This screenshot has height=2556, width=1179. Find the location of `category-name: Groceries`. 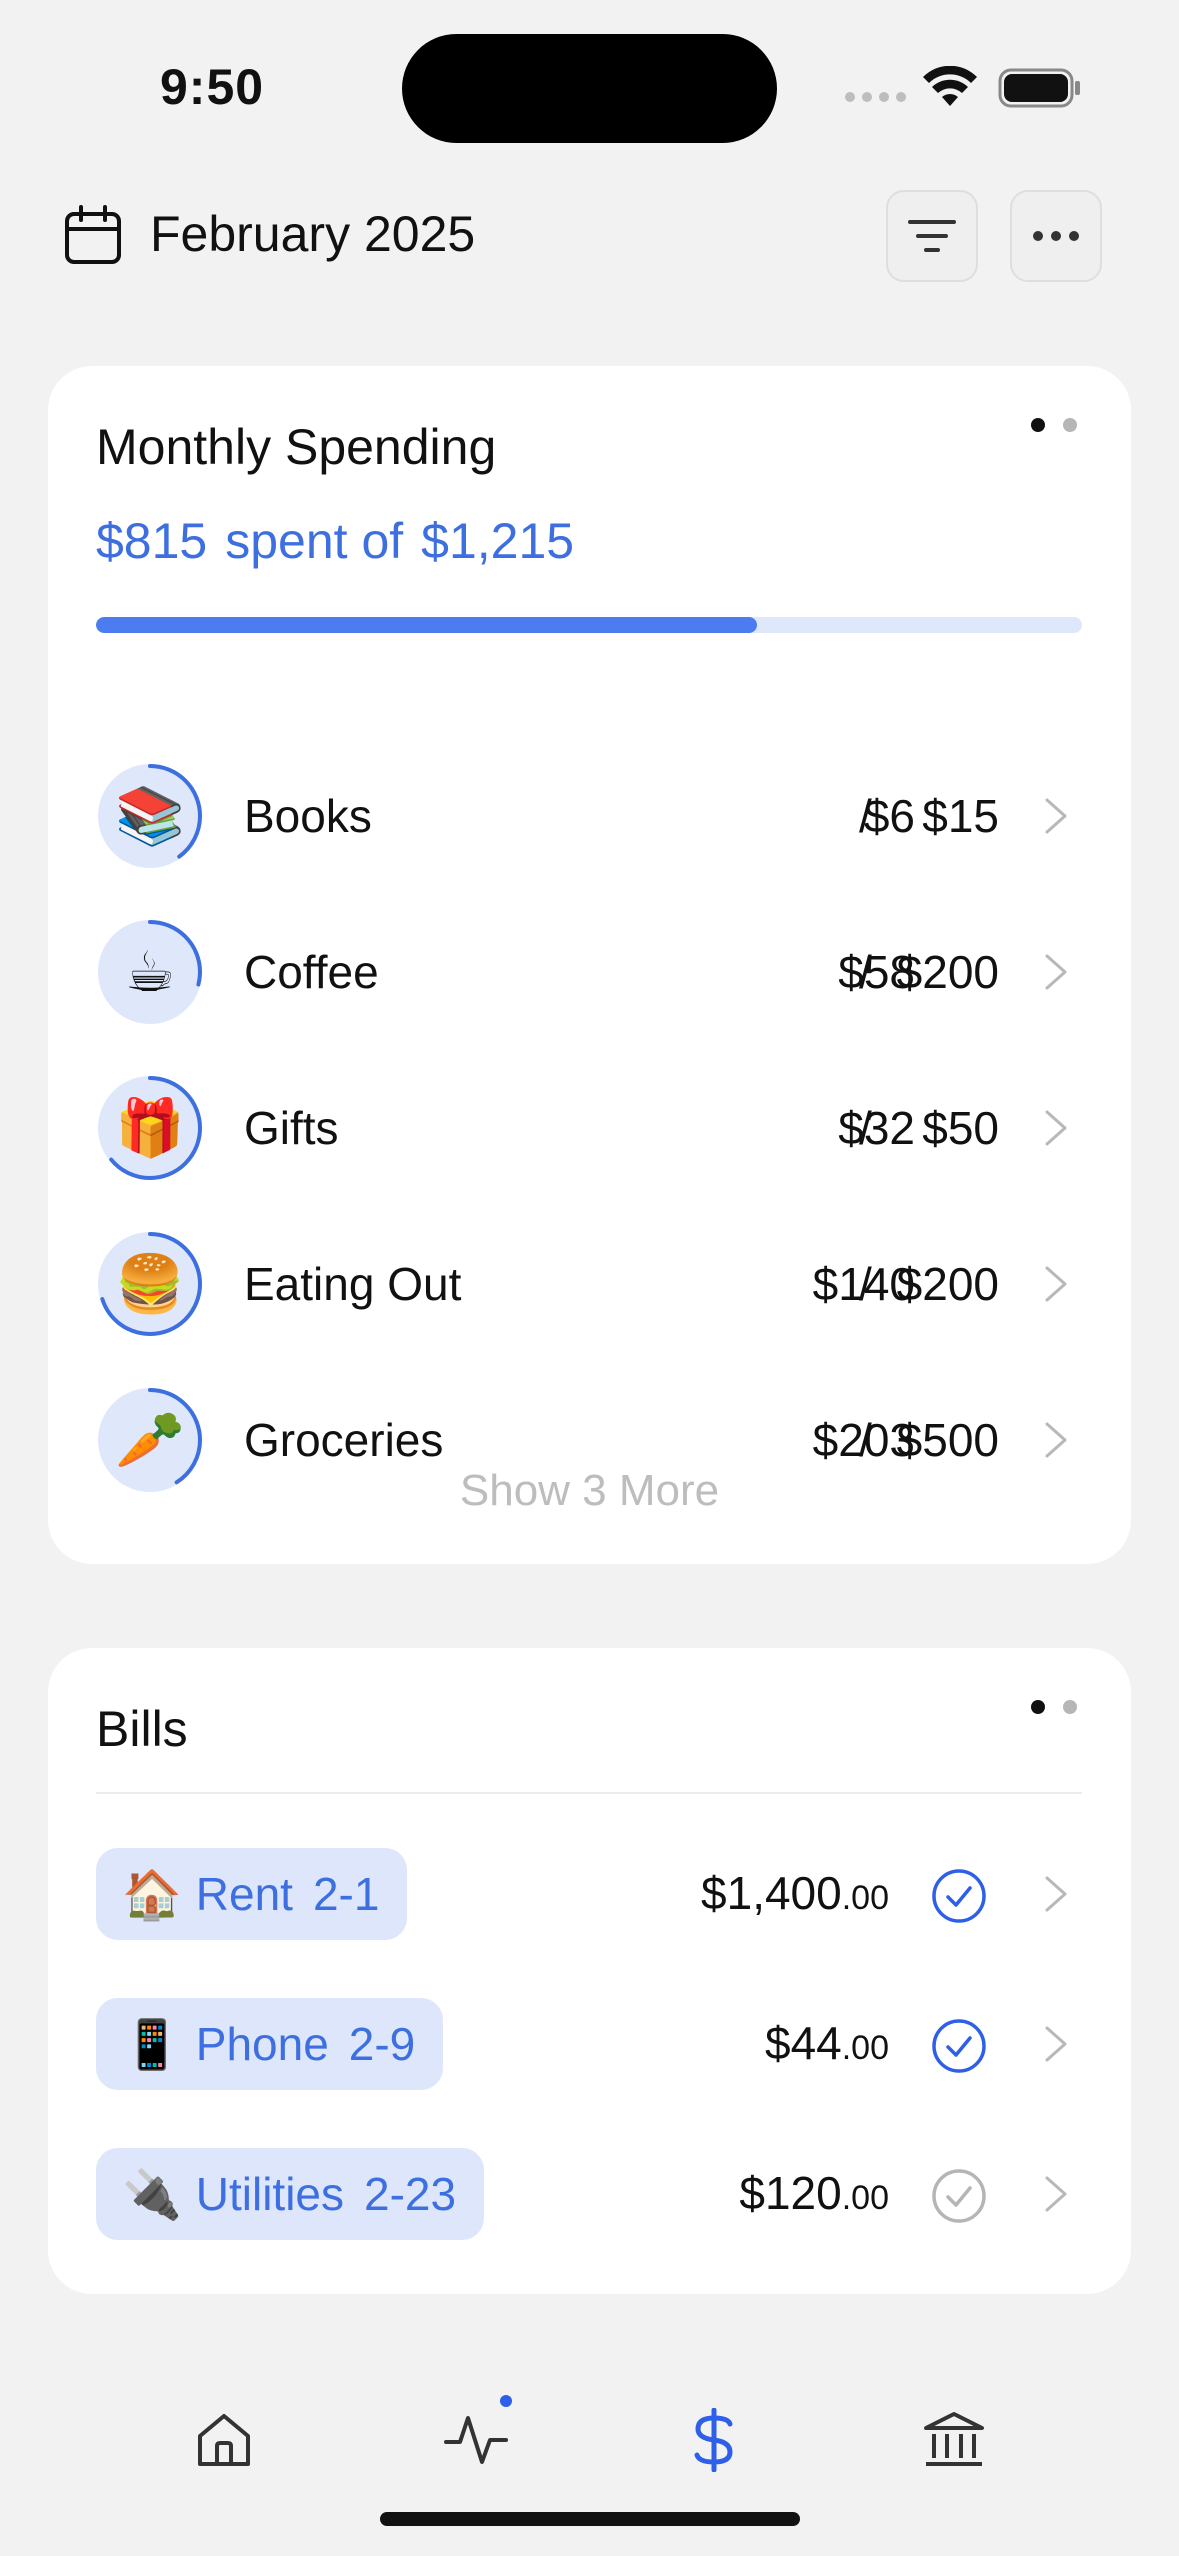

category-name: Groceries is located at coordinates (344, 1440).